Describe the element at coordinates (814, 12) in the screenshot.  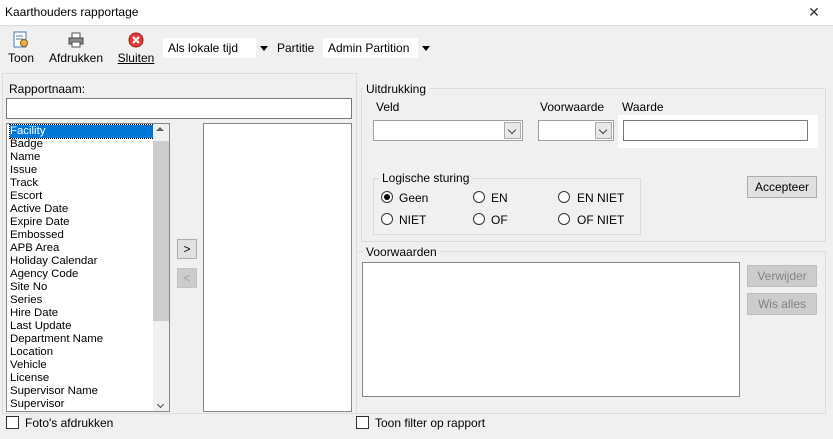
I see `close-window-icon: ✕` at that location.